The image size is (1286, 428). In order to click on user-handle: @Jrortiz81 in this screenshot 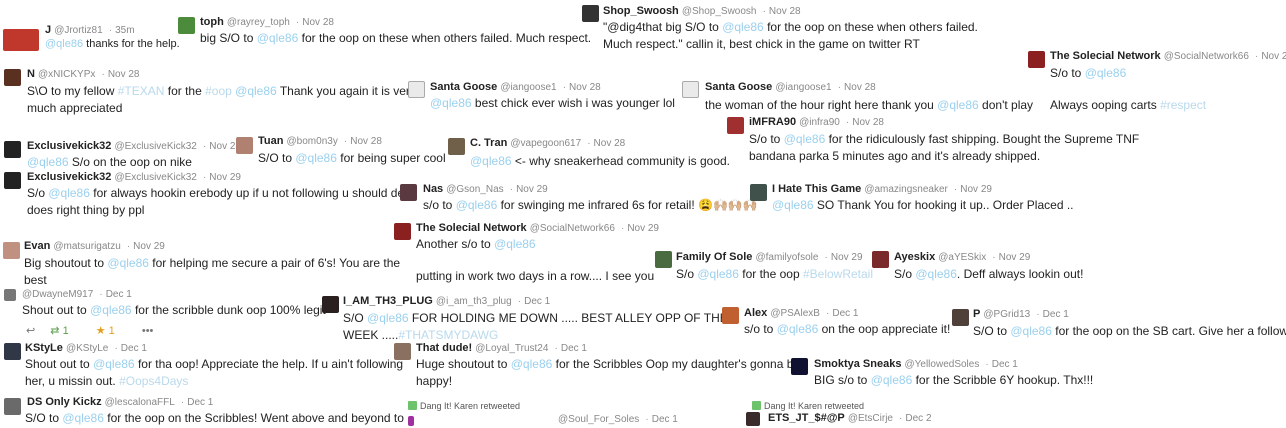, I will do `click(78, 30)`.